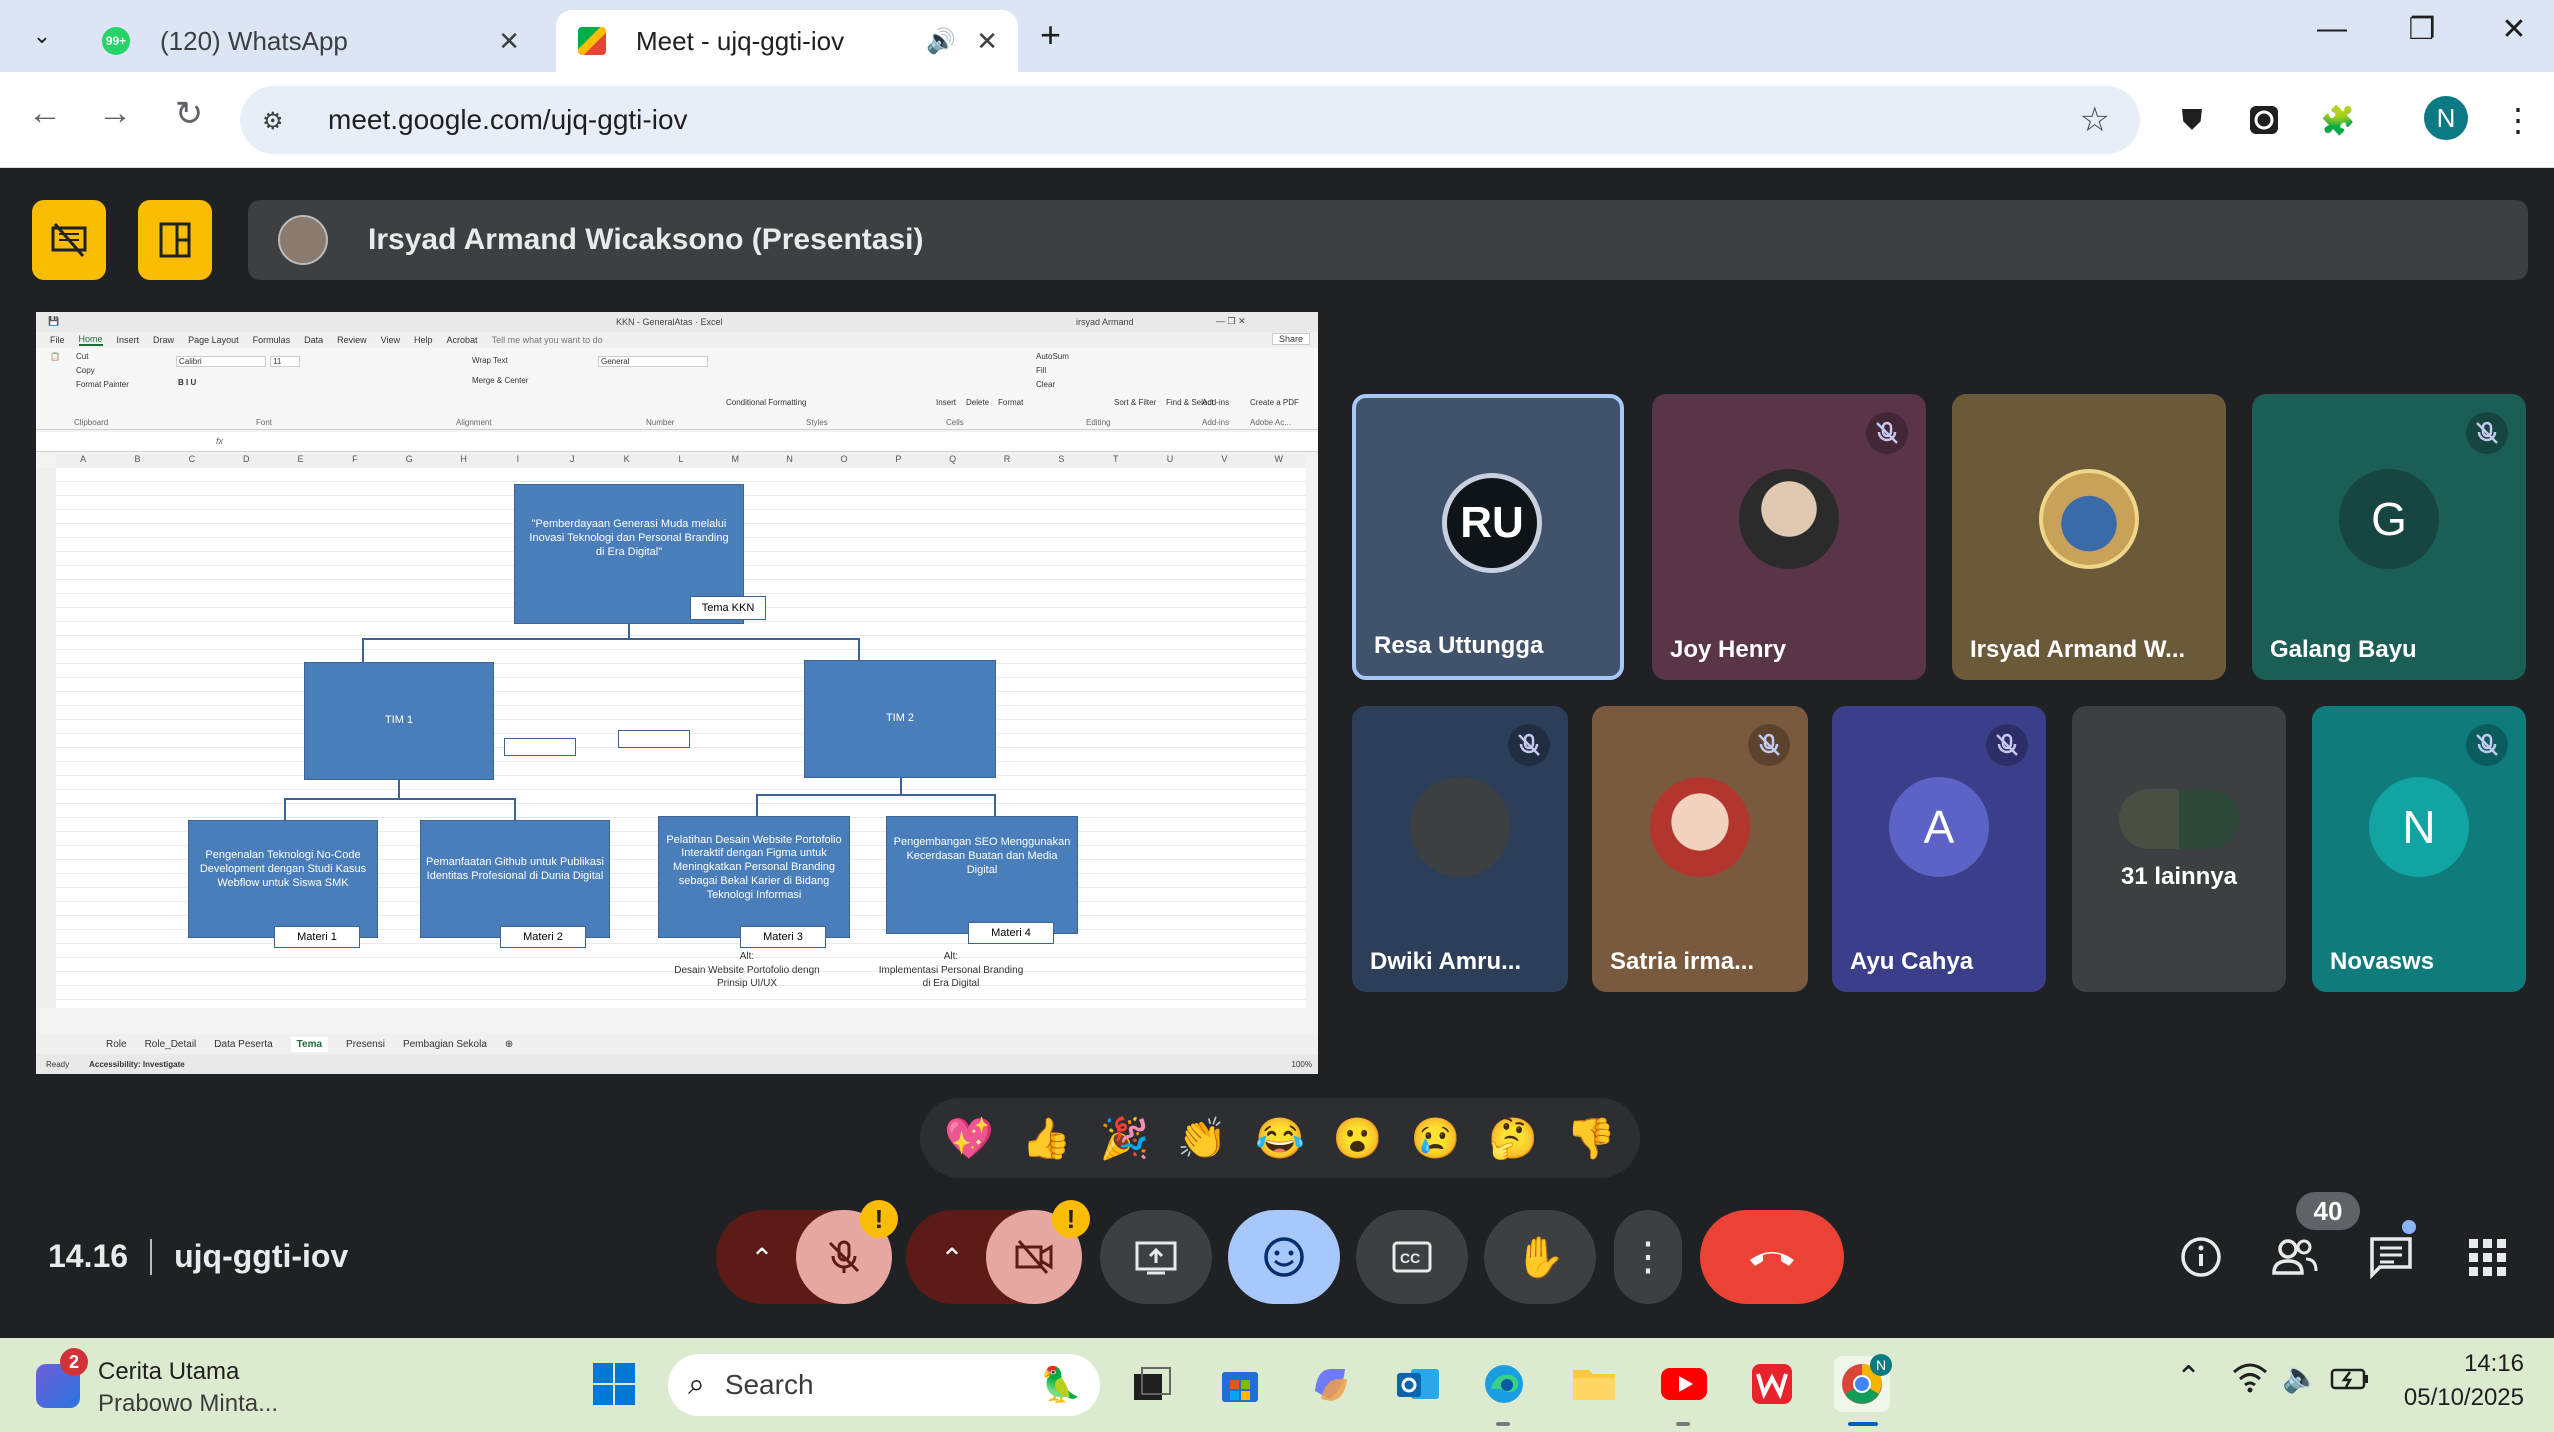 The height and width of the screenshot is (1432, 2554). Describe the element at coordinates (69, 240) in the screenshot. I see `stop-presentation-button` at that location.